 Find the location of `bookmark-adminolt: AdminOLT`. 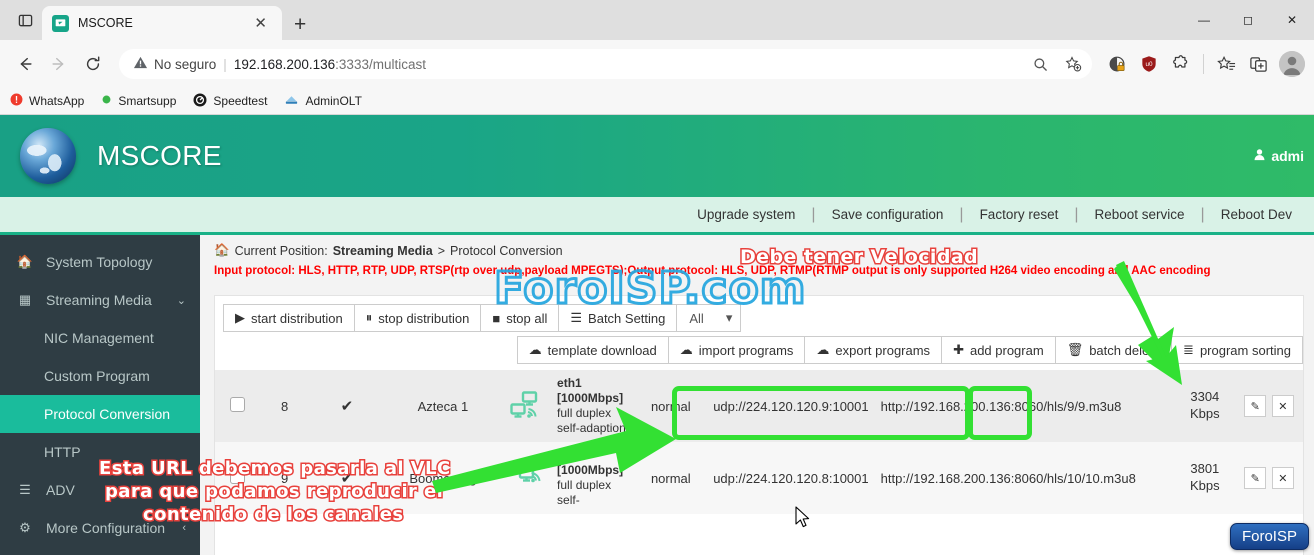

bookmark-adminolt: AdminOLT is located at coordinates (323, 101).